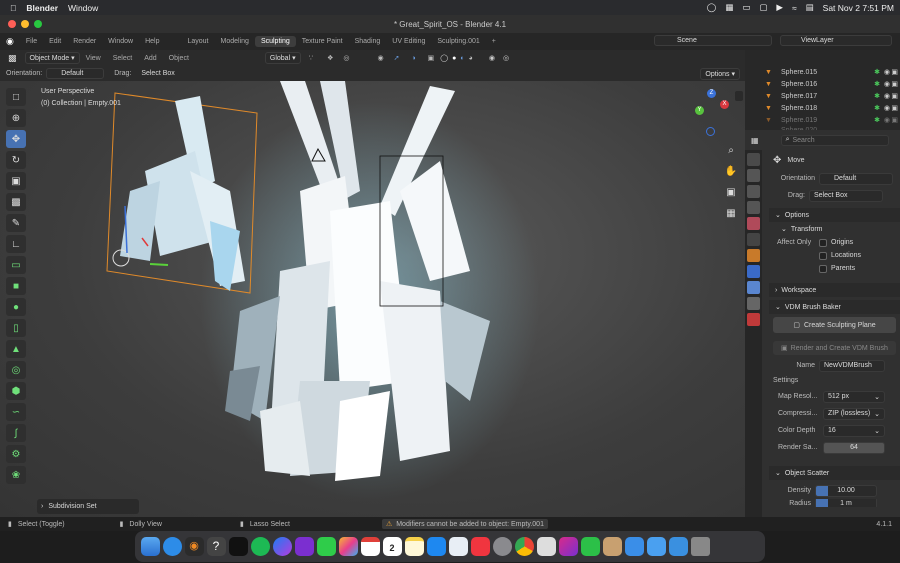 The height and width of the screenshot is (563, 900). What do you see at coordinates (731, 192) in the screenshot?
I see `camera-icon: ▣` at bounding box center [731, 192].